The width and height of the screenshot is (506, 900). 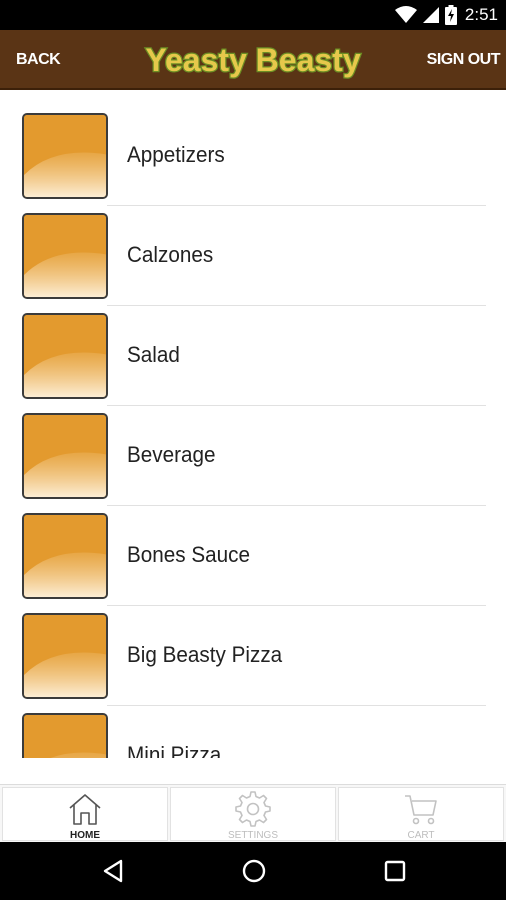 I want to click on category-label: Appetizers, so click(x=176, y=154).